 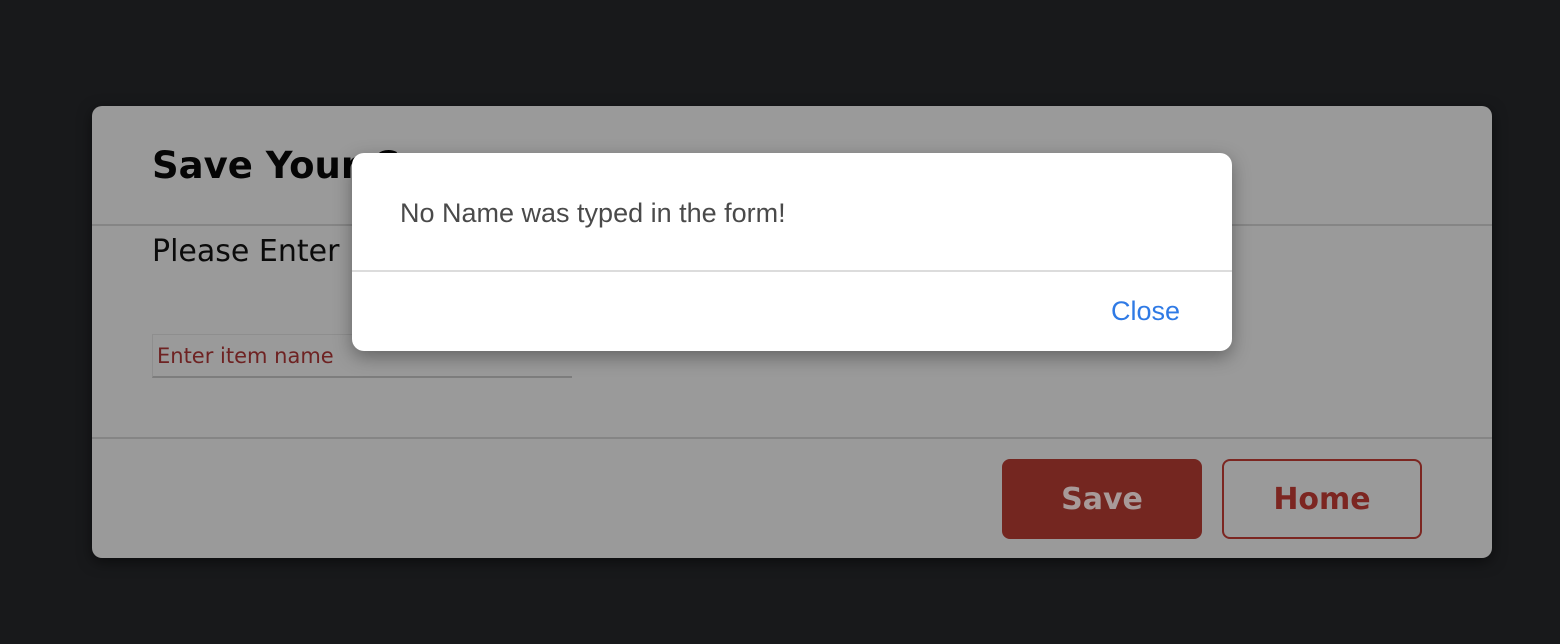 I want to click on alert-close-button: Close, so click(x=1145, y=311).